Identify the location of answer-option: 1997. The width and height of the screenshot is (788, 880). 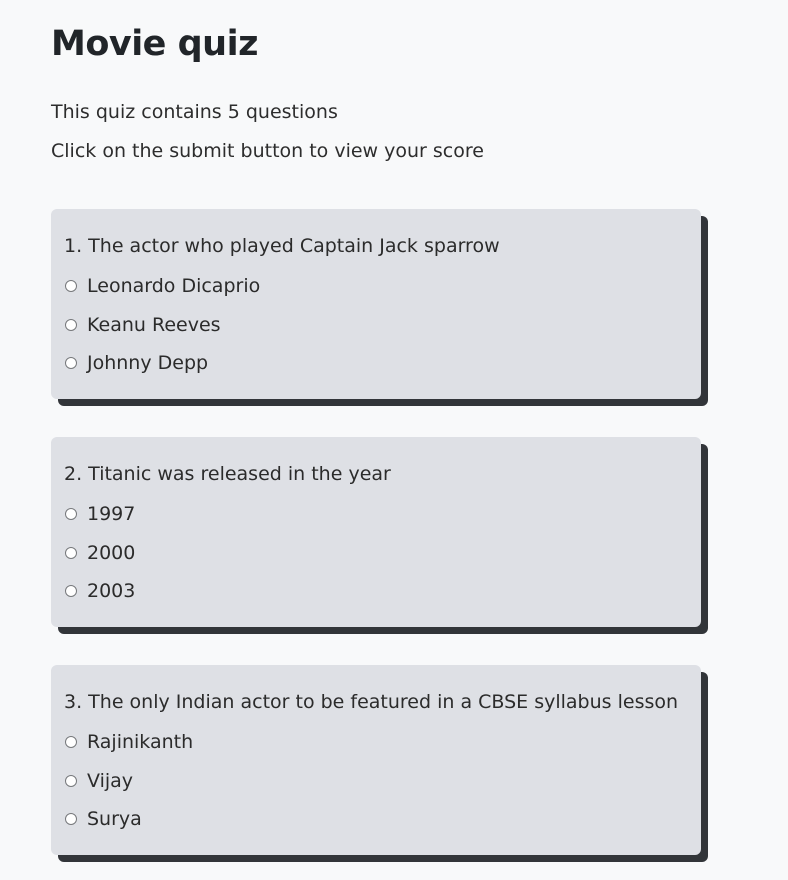
(99, 514).